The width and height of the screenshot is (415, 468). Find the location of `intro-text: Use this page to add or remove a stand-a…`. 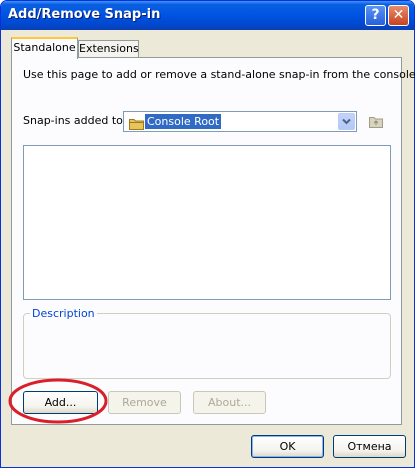

intro-text: Use this page to add or remove a stand-a… is located at coordinates (219, 74).